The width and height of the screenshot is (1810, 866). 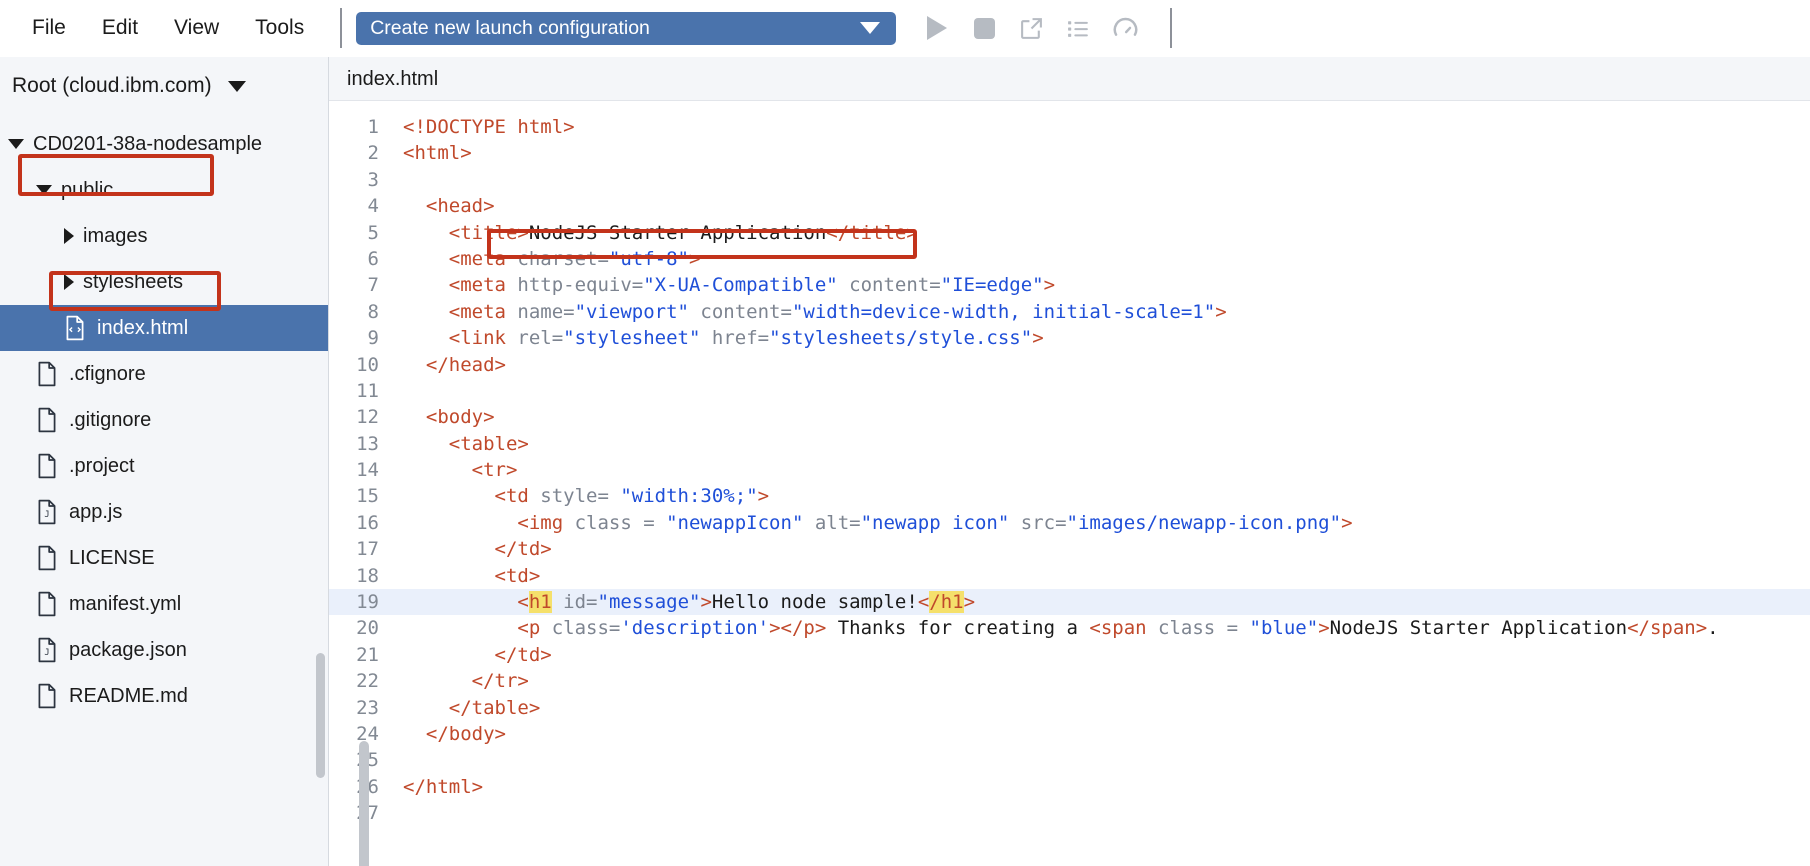 What do you see at coordinates (937, 28) in the screenshot?
I see `run-button` at bounding box center [937, 28].